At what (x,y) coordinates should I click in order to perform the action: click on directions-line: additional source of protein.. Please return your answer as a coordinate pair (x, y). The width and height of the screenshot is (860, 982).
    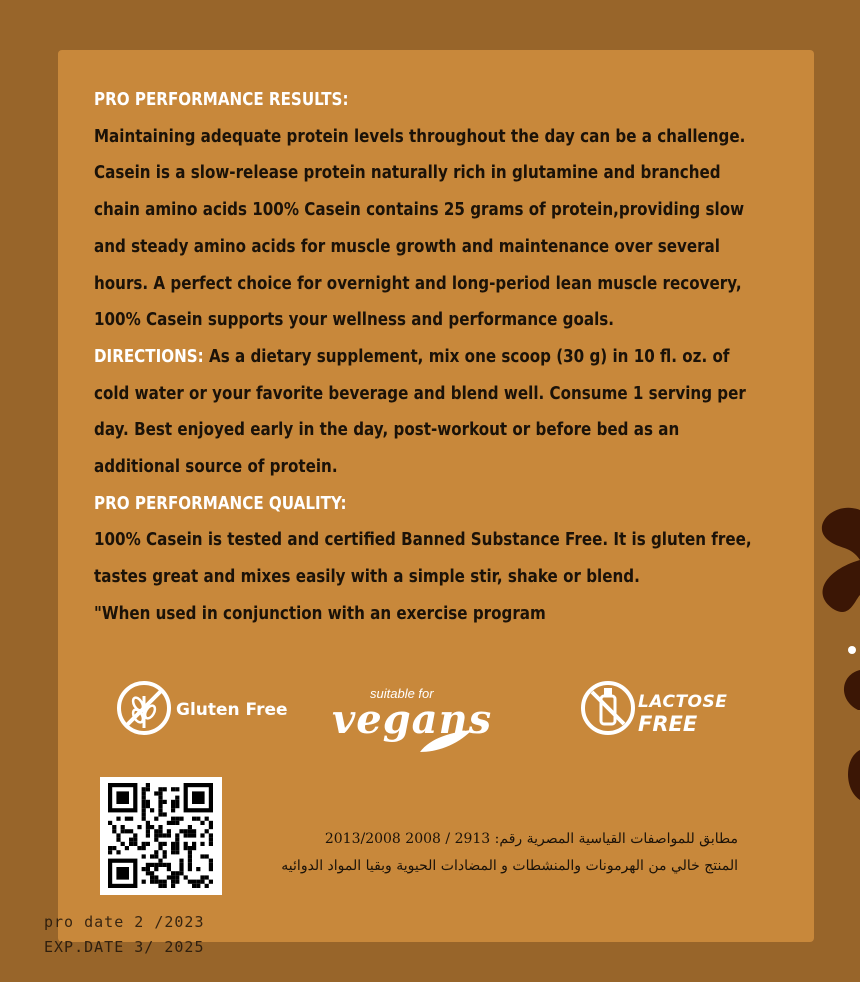
    Looking at the image, I should click on (216, 467).